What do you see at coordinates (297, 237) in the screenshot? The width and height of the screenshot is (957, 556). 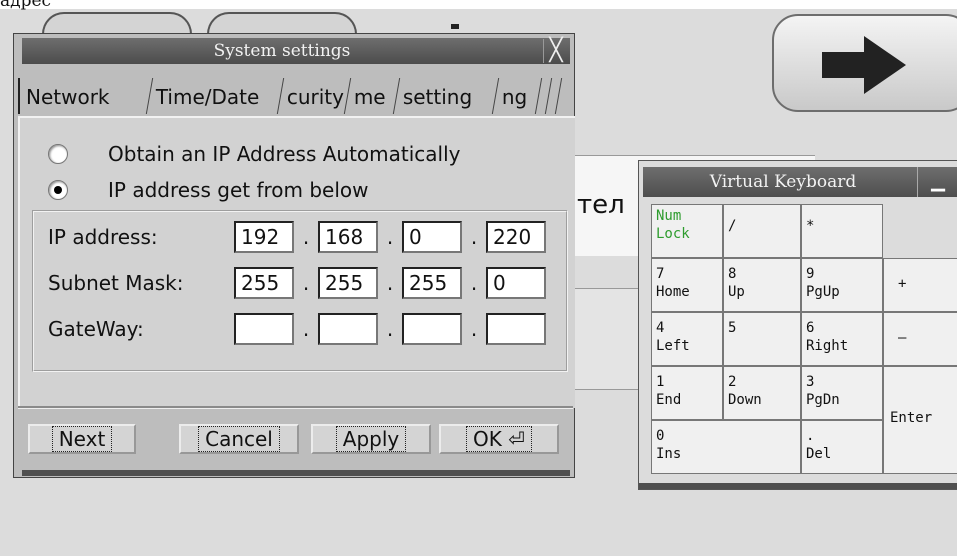 I see `ip-address-row: IP address: 192 . 168 . 0 . 220` at bounding box center [297, 237].